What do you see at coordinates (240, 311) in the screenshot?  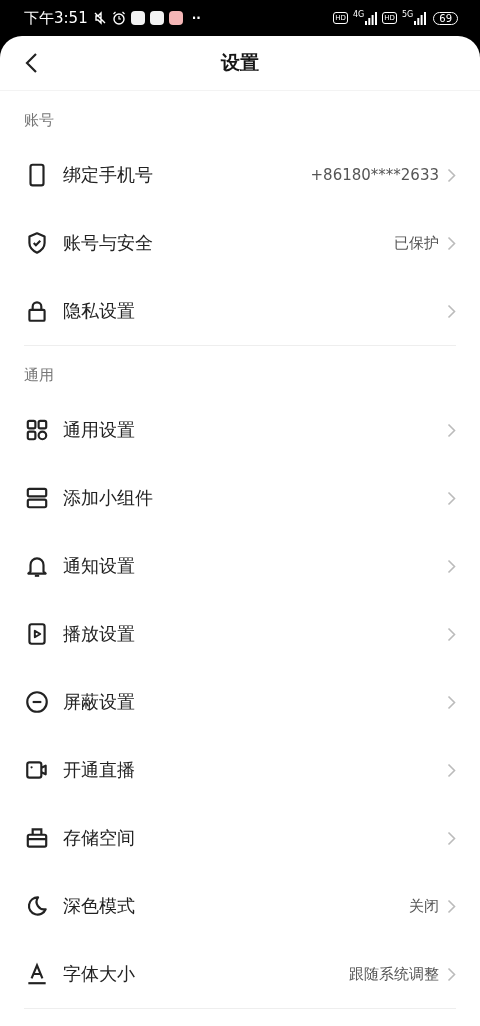 I see `settings-item: 隐私设置` at bounding box center [240, 311].